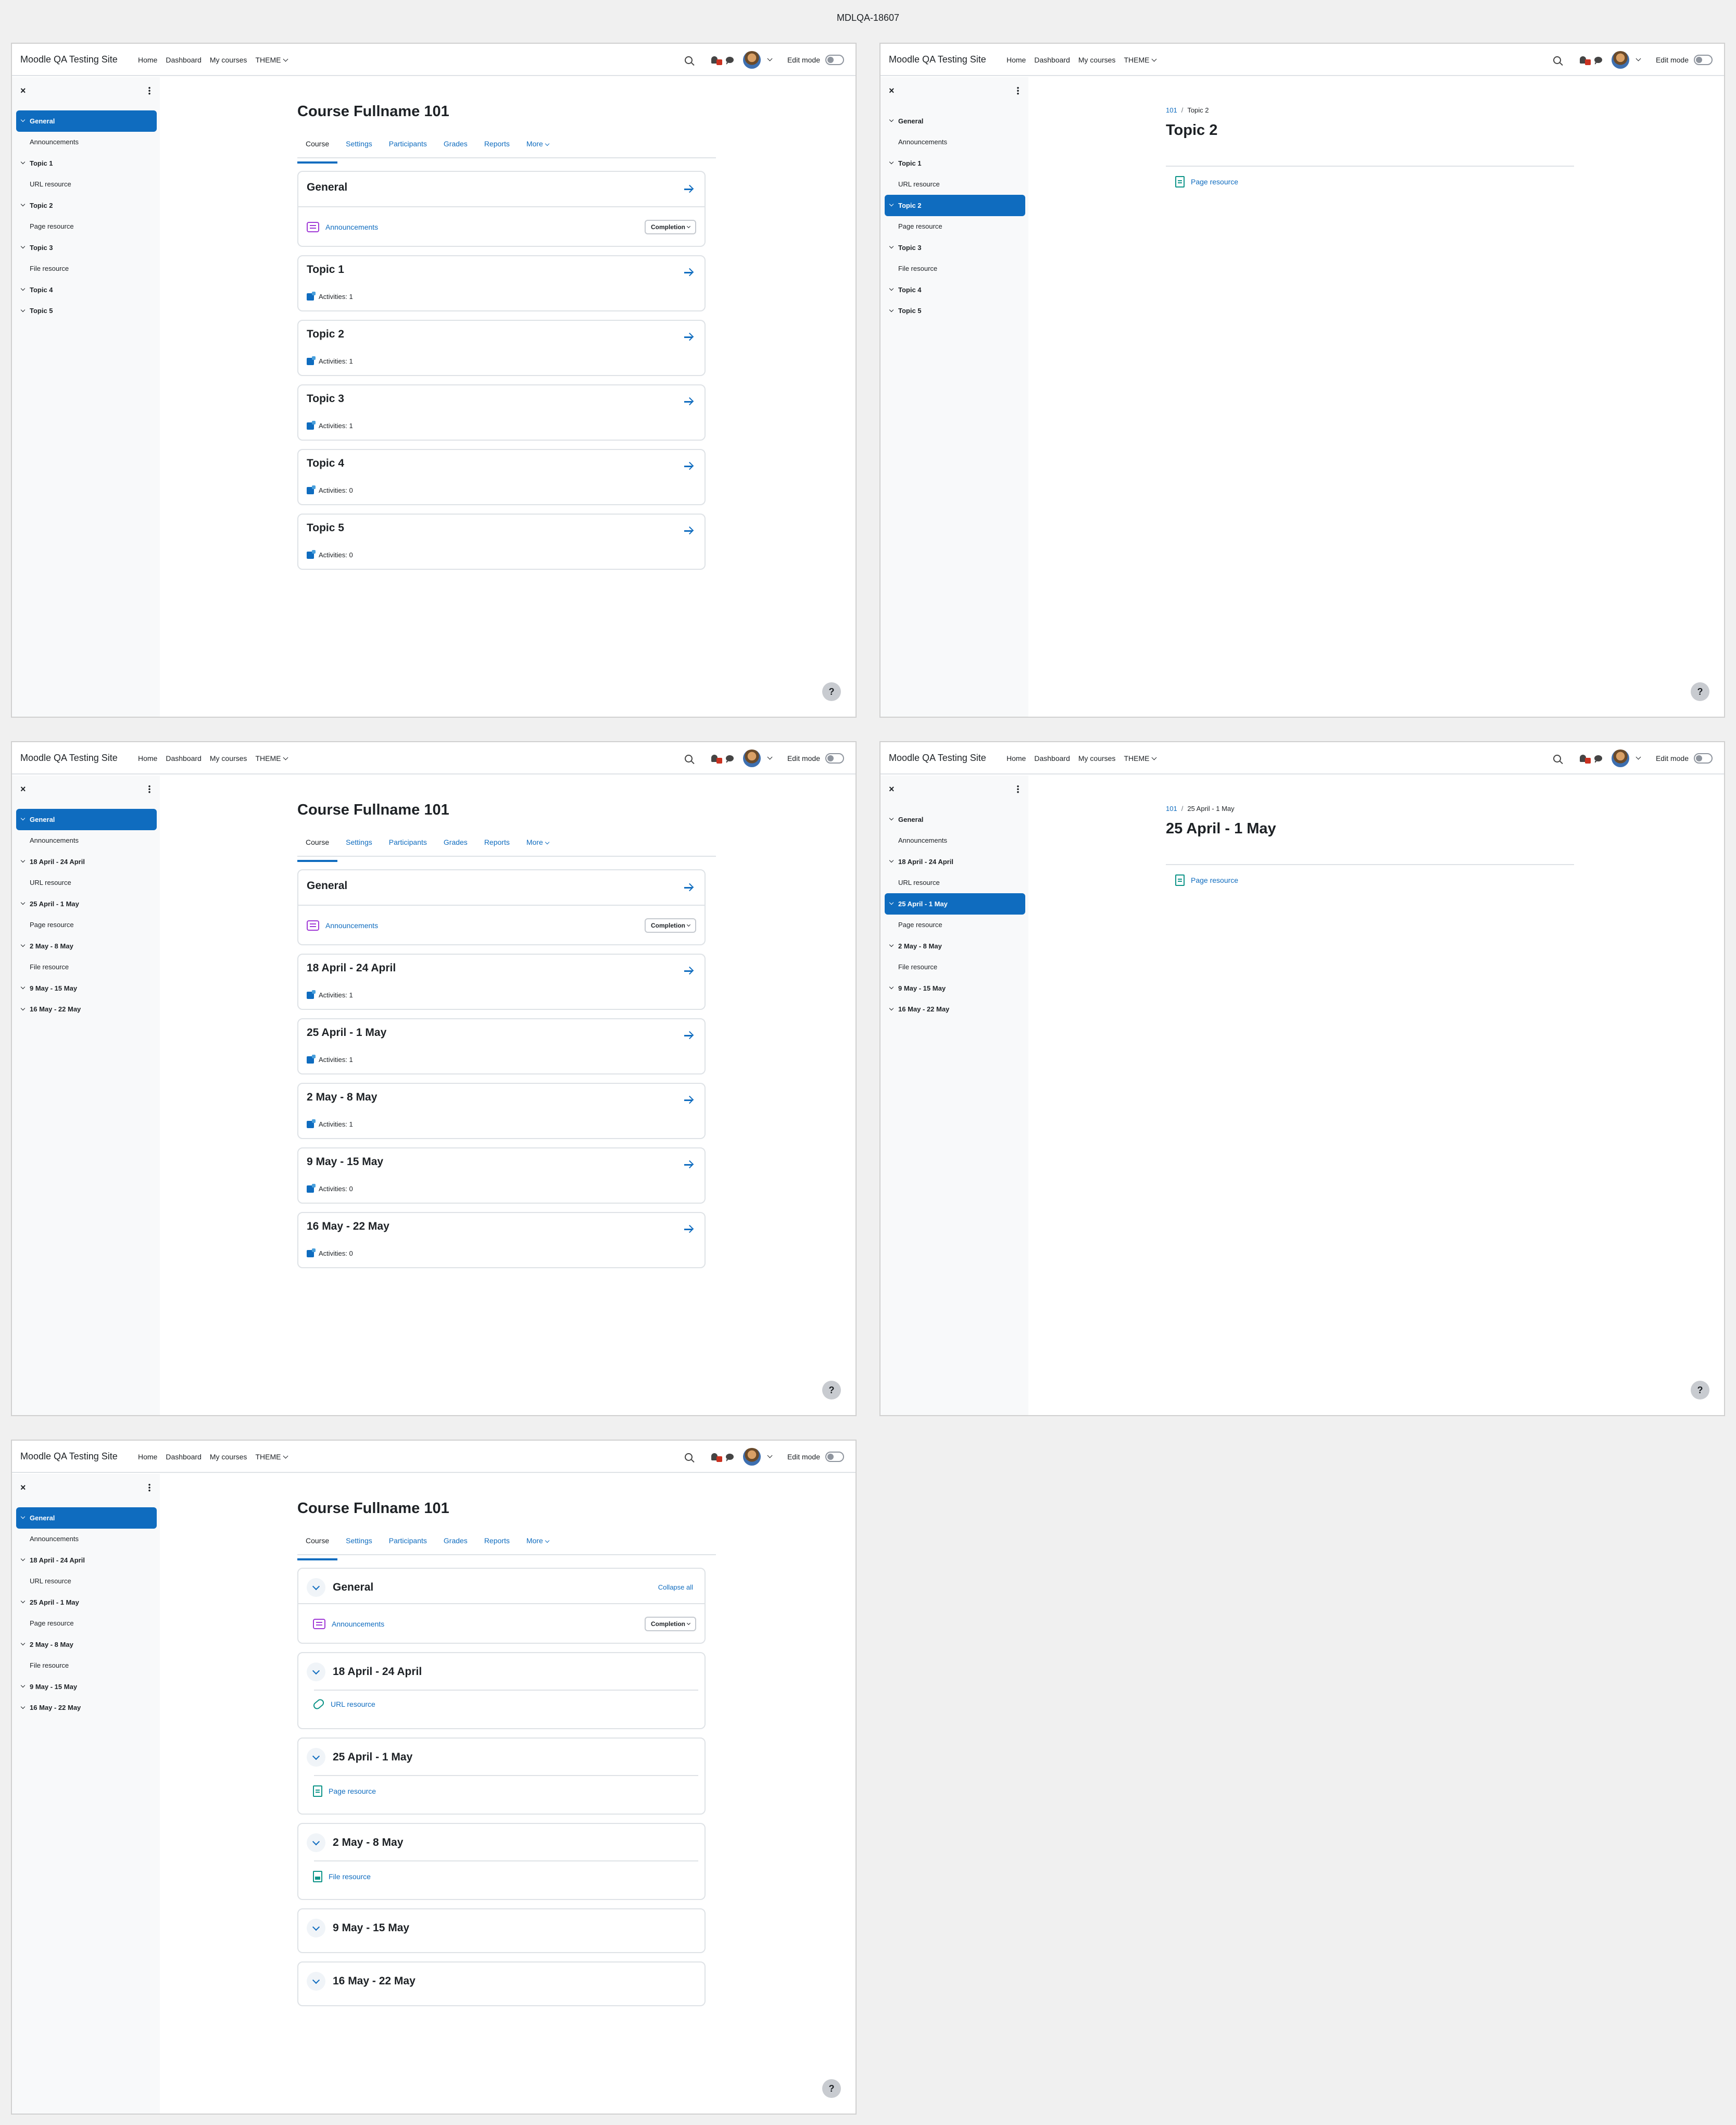 This screenshot has height=2125, width=1736. What do you see at coordinates (1097, 60) in the screenshot?
I see `nav-my-courses: My courses` at bounding box center [1097, 60].